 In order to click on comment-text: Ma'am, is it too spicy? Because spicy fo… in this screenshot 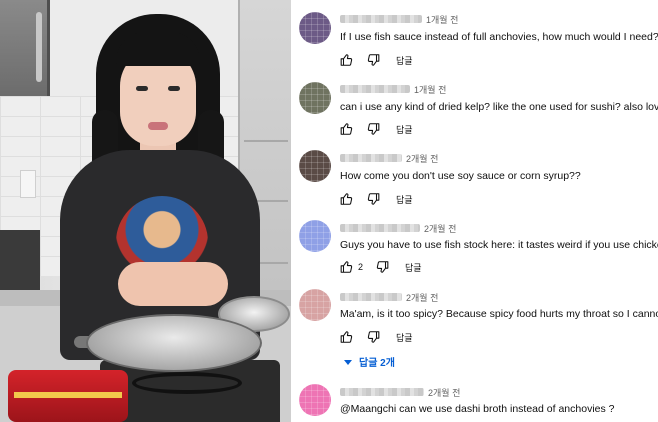, I will do `click(499, 314)`.